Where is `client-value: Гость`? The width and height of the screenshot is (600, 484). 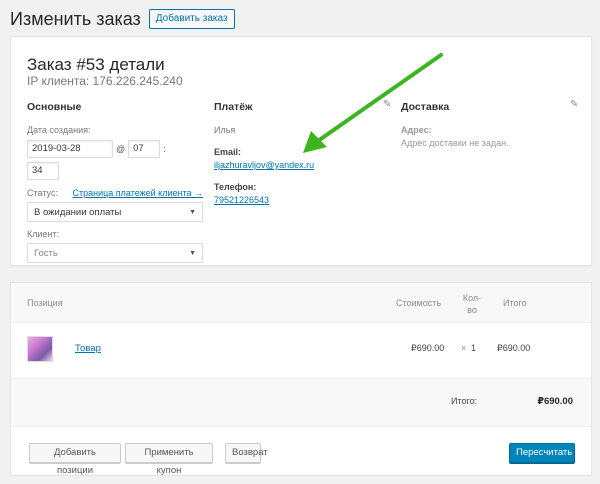
client-value: Гость is located at coordinates (46, 253).